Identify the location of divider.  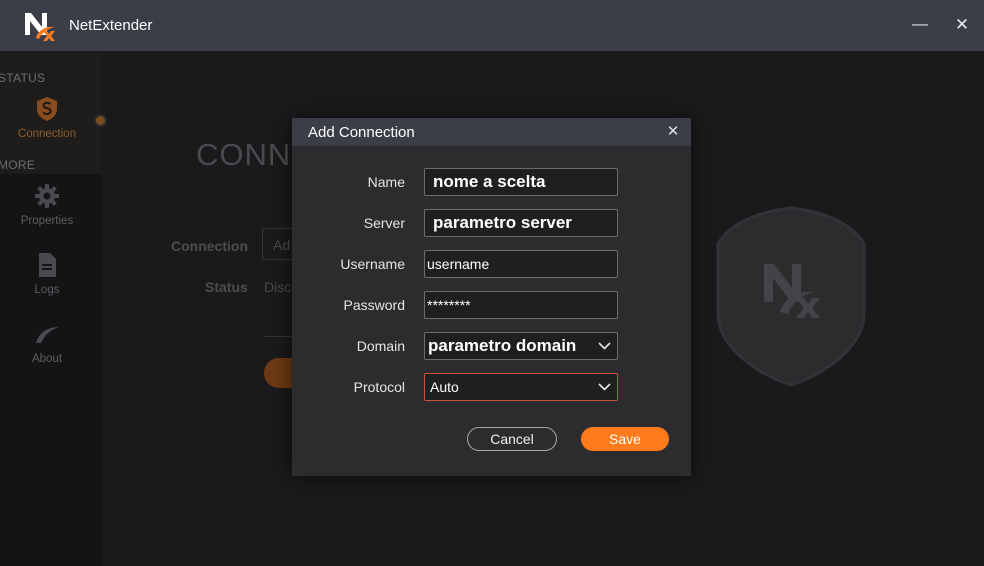
(280, 336).